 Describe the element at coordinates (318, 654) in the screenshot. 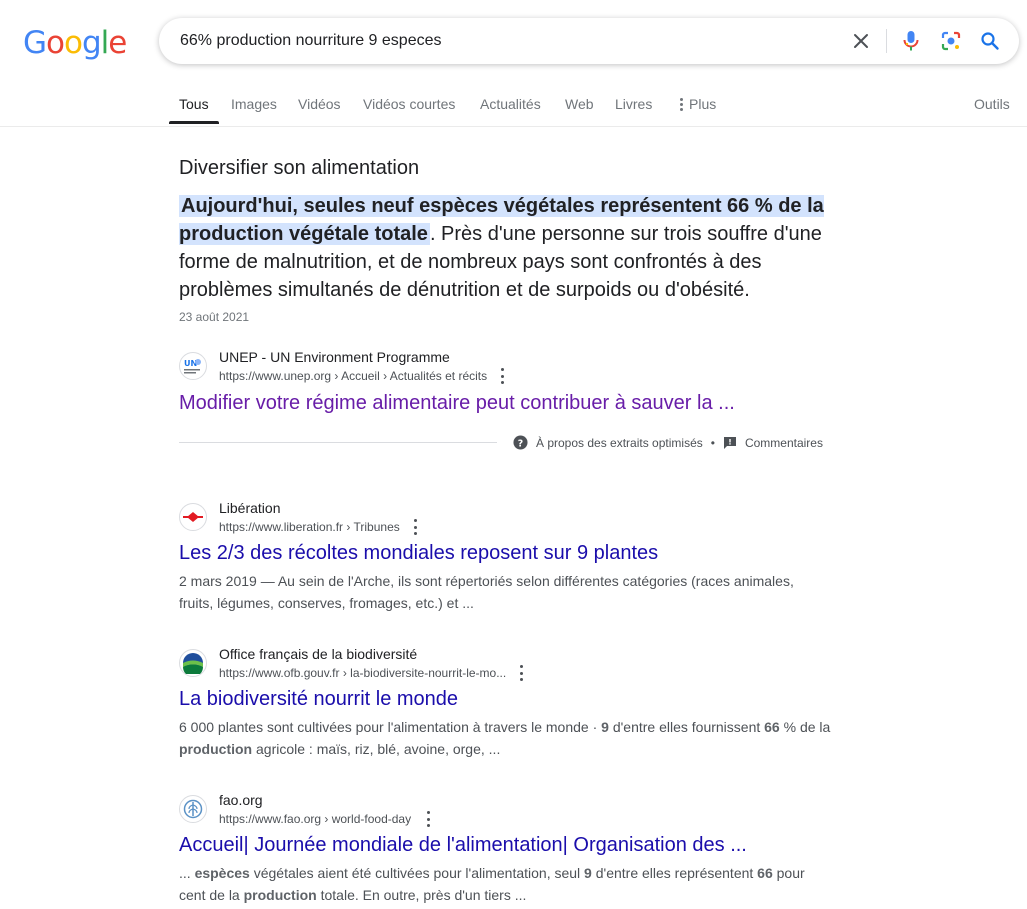

I see `result-source-name: Office français de la biodiversité` at that location.